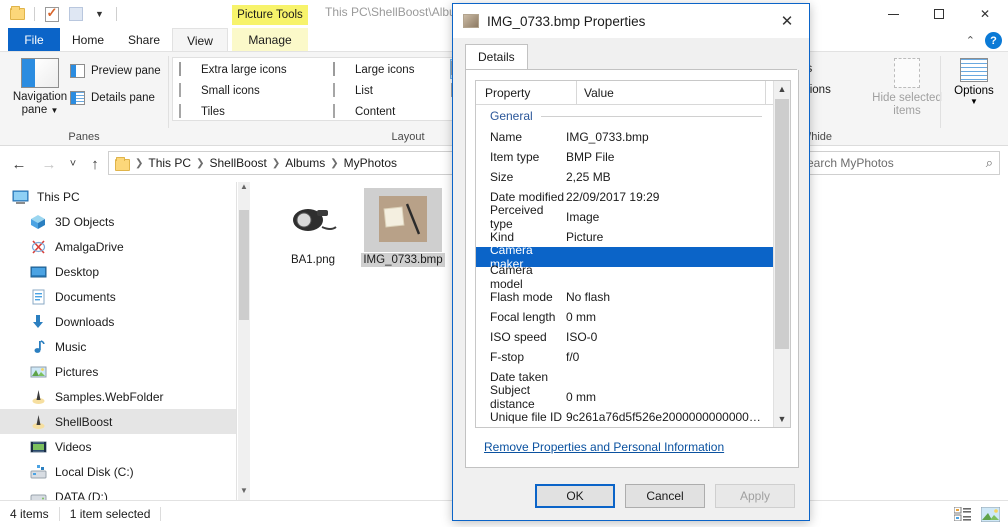 This screenshot has width=1008, height=527. What do you see at coordinates (985, 14) in the screenshot?
I see `close-button: ✕` at bounding box center [985, 14].